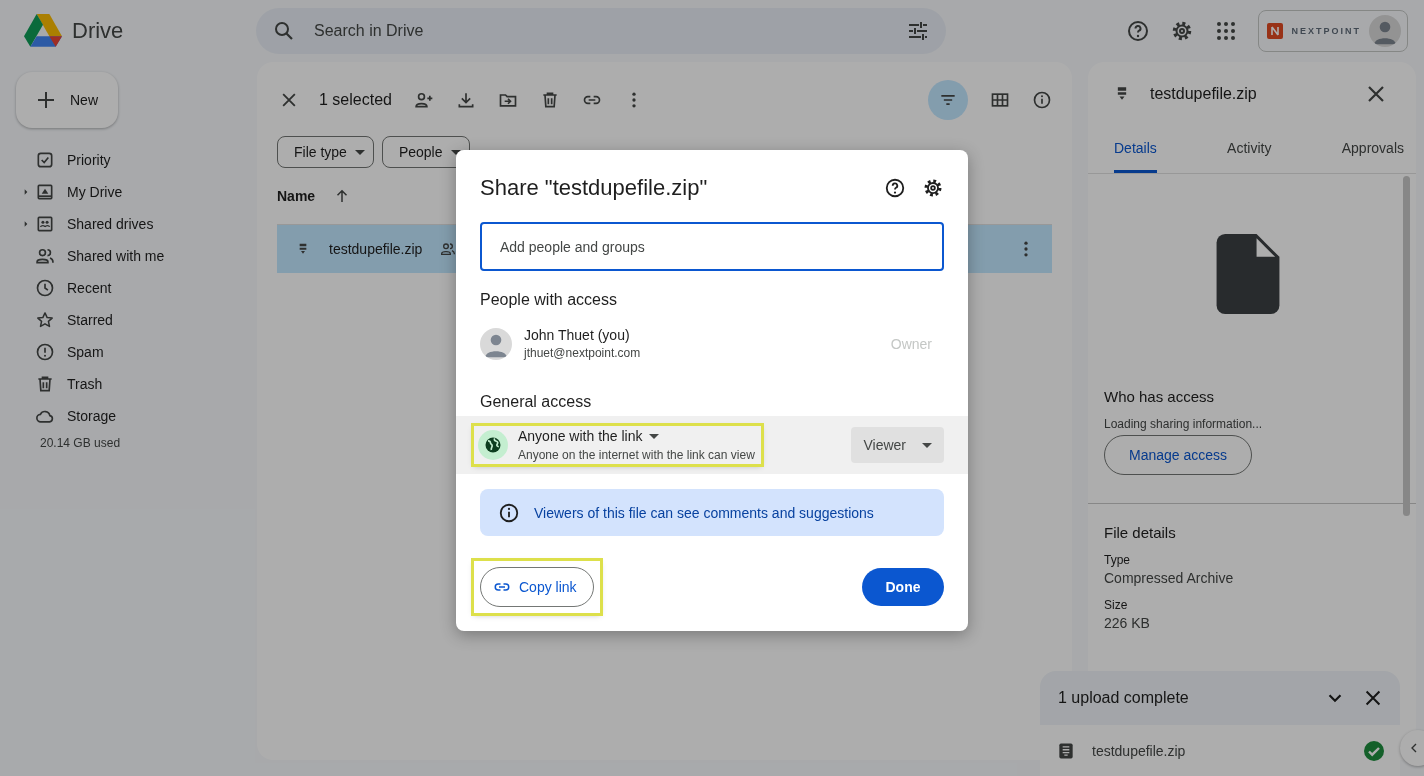 This screenshot has height=776, width=1424. I want to click on section-heading: Who has access, so click(1160, 396).